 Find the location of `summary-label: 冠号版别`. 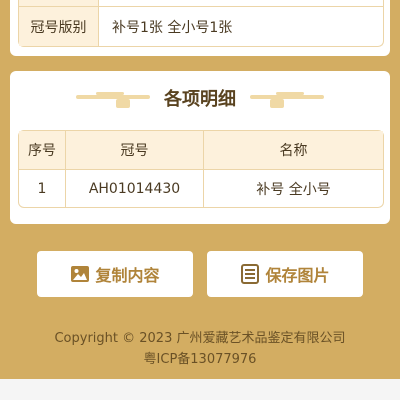

summary-label: 冠号版别 is located at coordinates (59, 26).